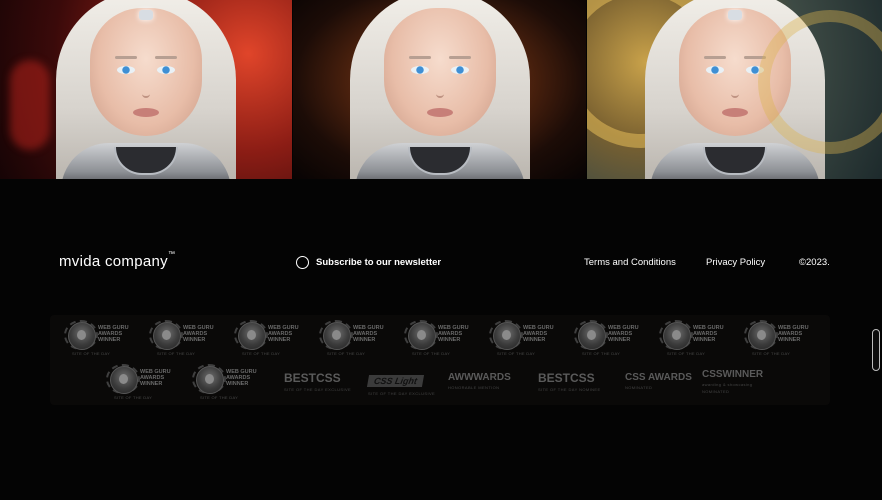 The width and height of the screenshot is (882, 500). What do you see at coordinates (401, 385) in the screenshot?
I see `csslight-award: CSS Light SITE OF THE DAY EXCLUSIVE` at bounding box center [401, 385].